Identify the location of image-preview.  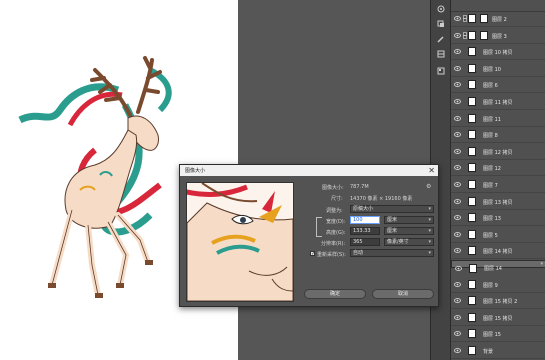
(240, 242).